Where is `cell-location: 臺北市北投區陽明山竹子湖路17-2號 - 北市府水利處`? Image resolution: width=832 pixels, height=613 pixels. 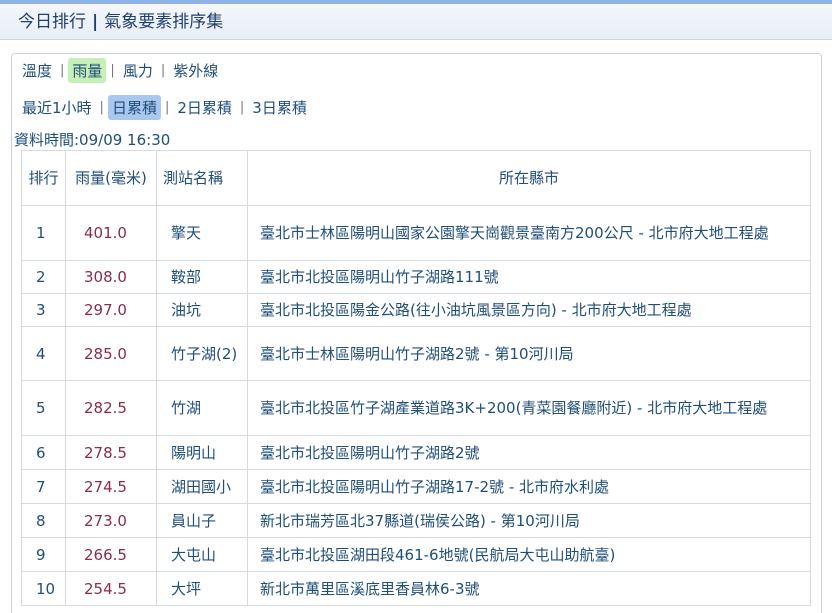
cell-location: 臺北市北投區陽明山竹子湖路17-2號 - 北市府水利處 is located at coordinates (529, 486).